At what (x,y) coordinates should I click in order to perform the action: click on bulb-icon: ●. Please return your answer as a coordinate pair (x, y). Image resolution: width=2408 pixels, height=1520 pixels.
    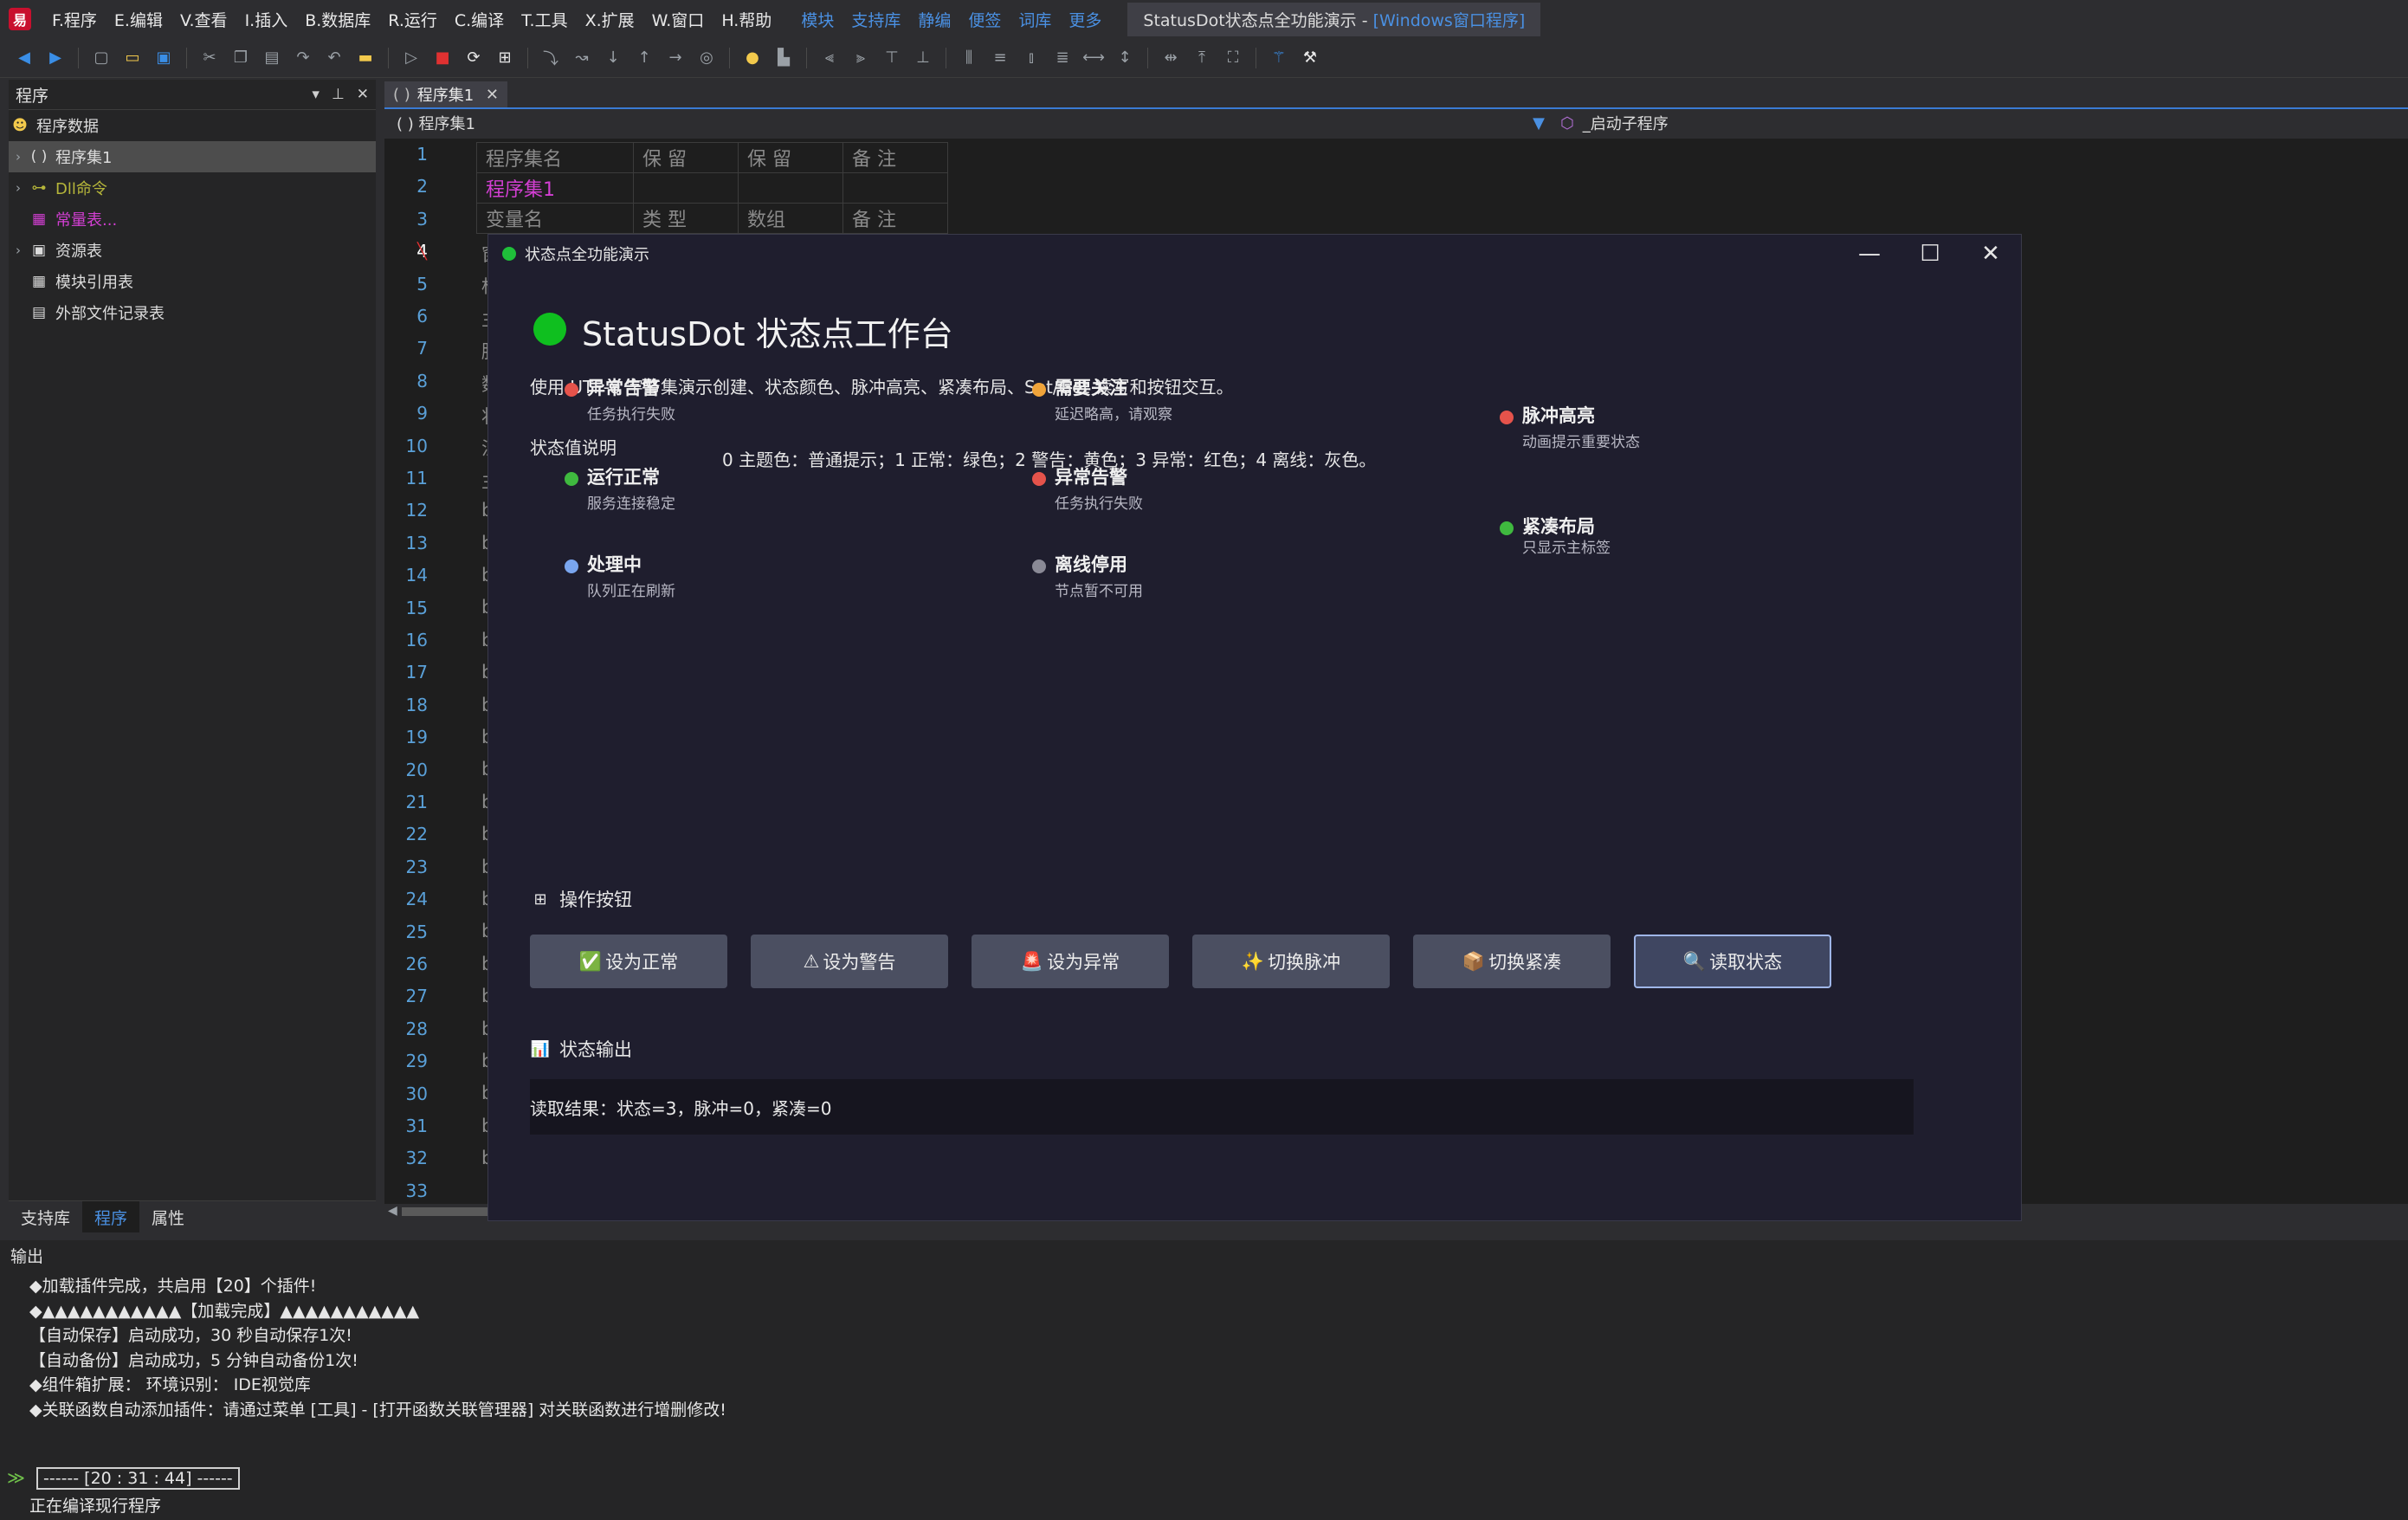
    Looking at the image, I should click on (753, 58).